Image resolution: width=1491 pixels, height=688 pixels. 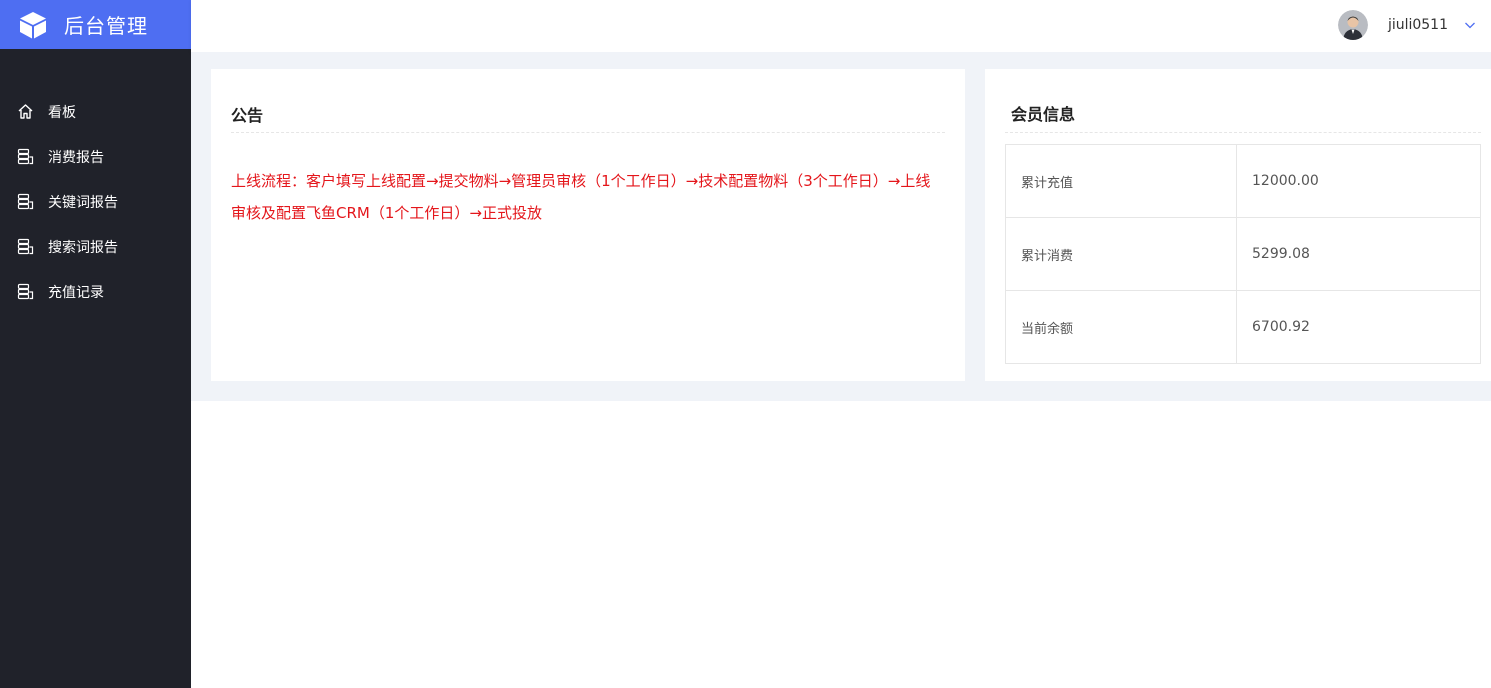 What do you see at coordinates (1121, 327) in the screenshot?
I see `current-balance-label: 当前余额` at bounding box center [1121, 327].